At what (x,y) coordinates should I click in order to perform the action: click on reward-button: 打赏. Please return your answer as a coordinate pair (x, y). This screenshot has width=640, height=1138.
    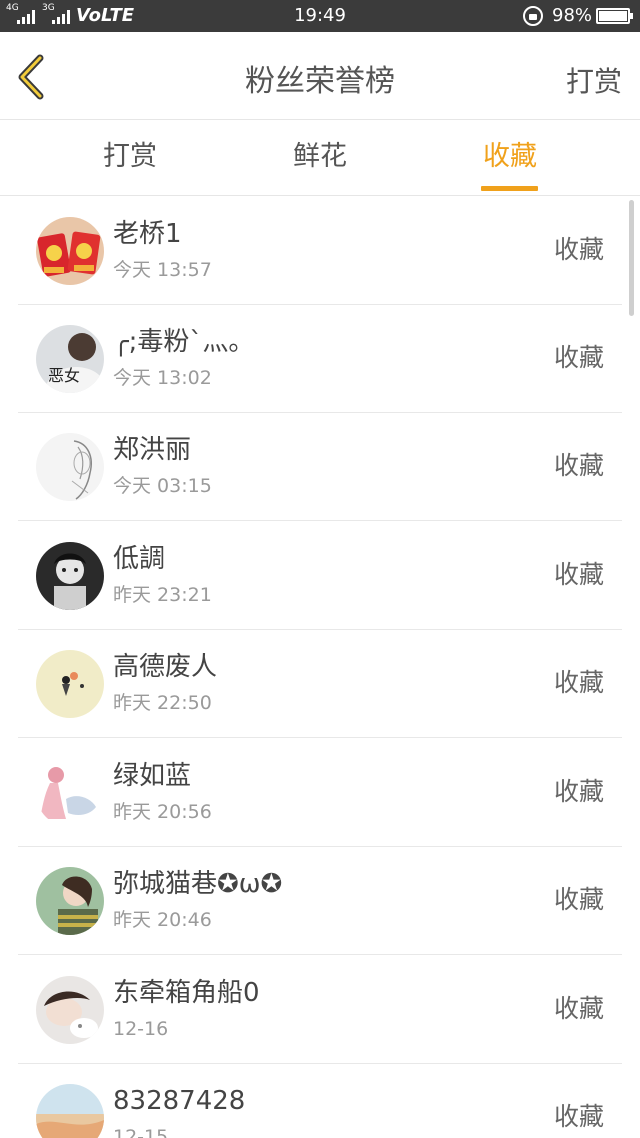
    Looking at the image, I should click on (594, 82).